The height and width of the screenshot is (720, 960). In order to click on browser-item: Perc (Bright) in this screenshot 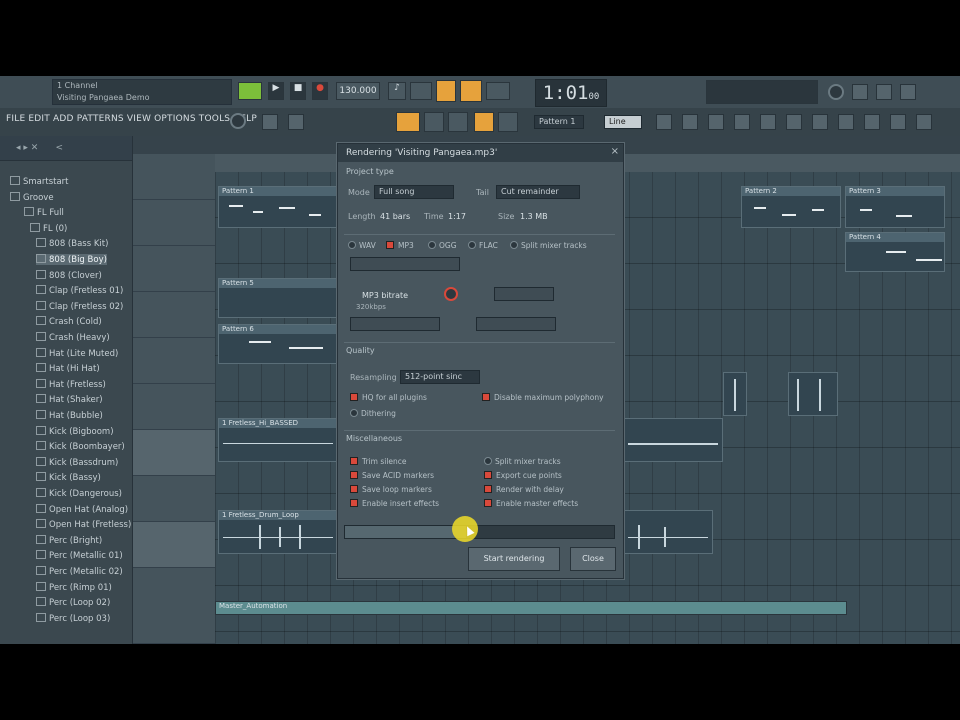, I will do `click(69, 540)`.